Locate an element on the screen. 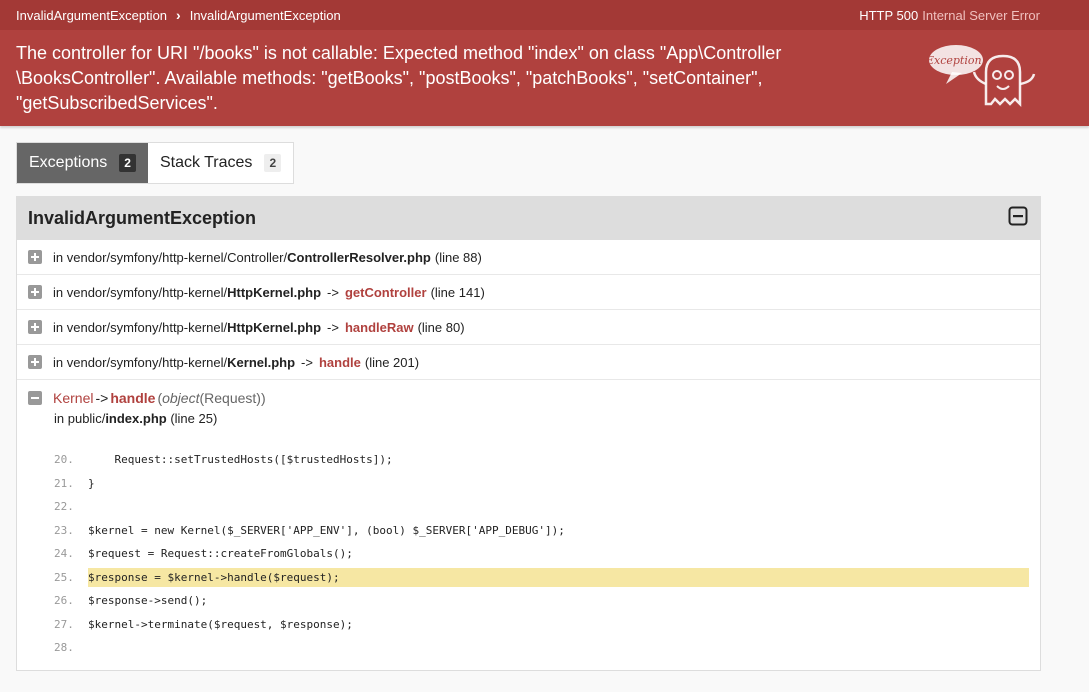  http-status: HTTP 500 Internal Server Error is located at coordinates (966, 15).